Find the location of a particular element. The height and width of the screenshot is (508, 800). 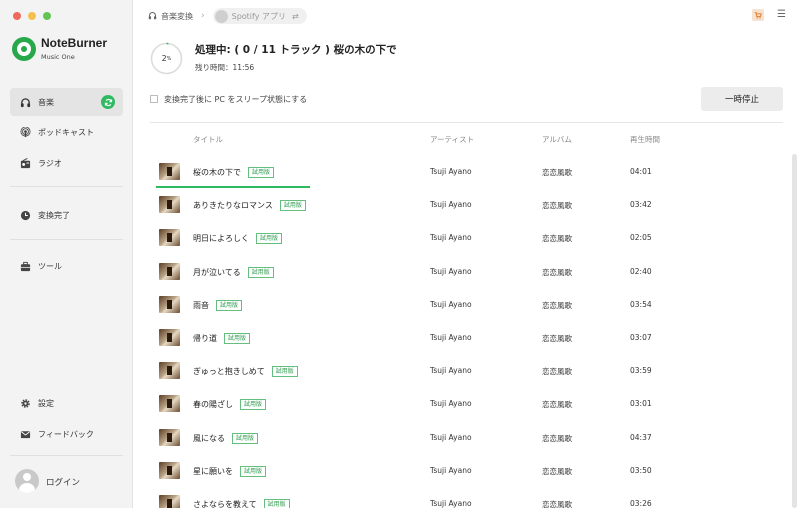

track-title: 雨音 試用版 is located at coordinates (218, 305).